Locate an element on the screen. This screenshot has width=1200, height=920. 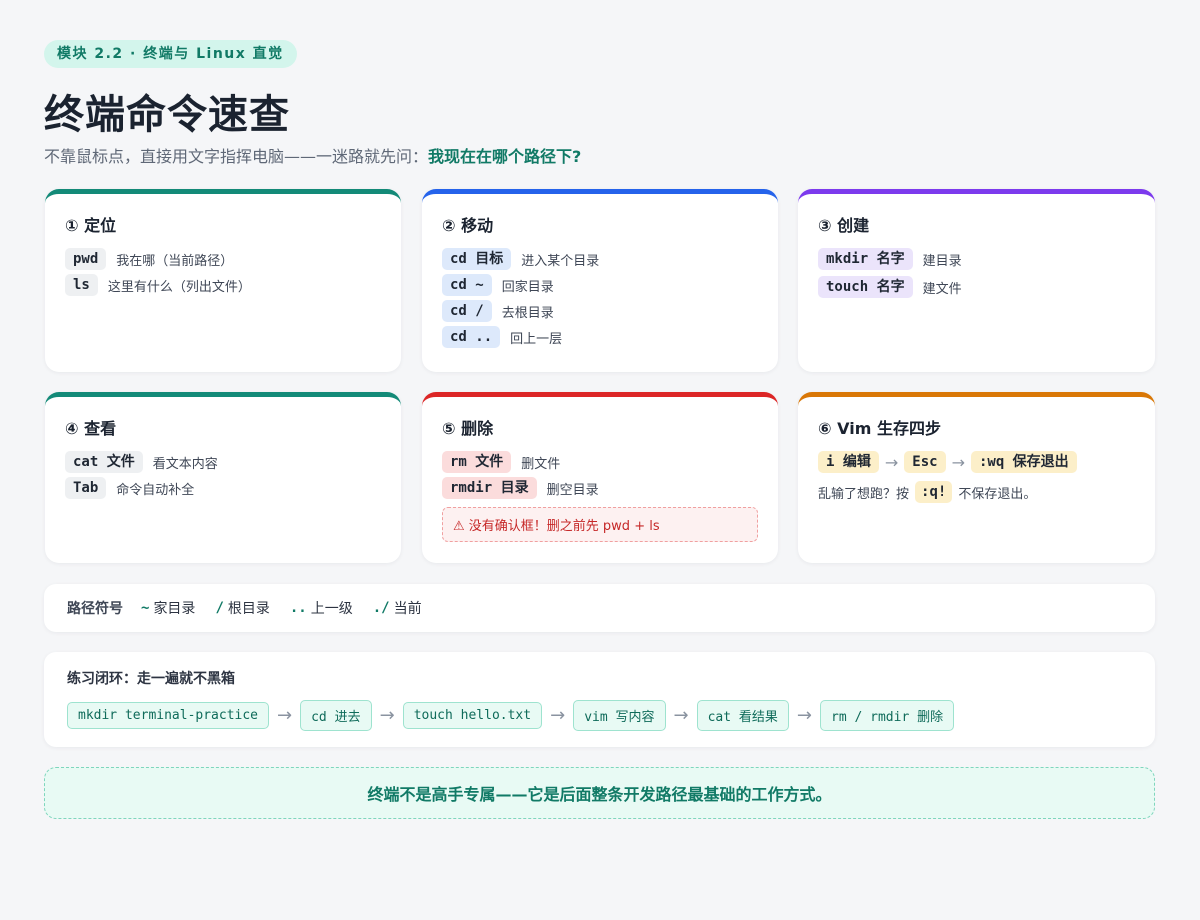
vim-quit-key: :q! is located at coordinates (934, 492).